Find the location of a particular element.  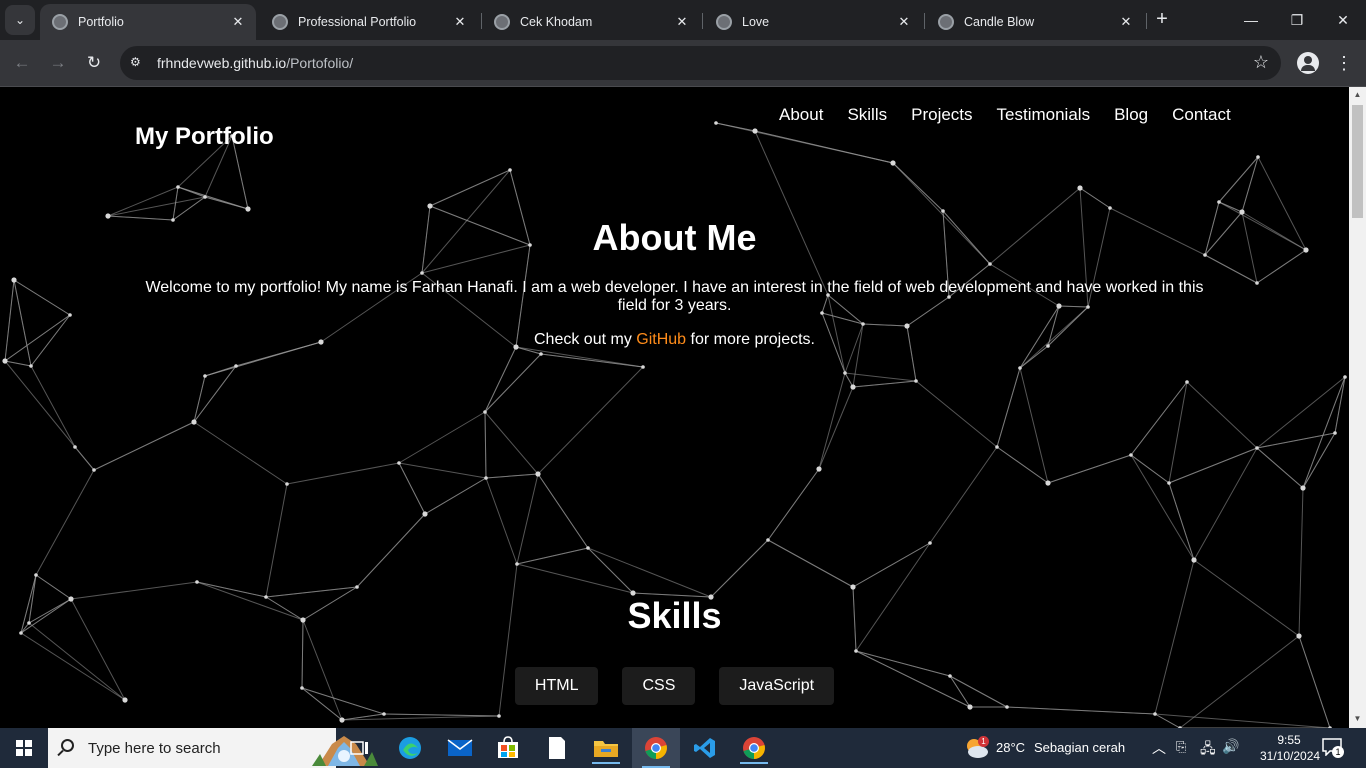

tab-title: Professional Portfolio is located at coordinates (357, 22).